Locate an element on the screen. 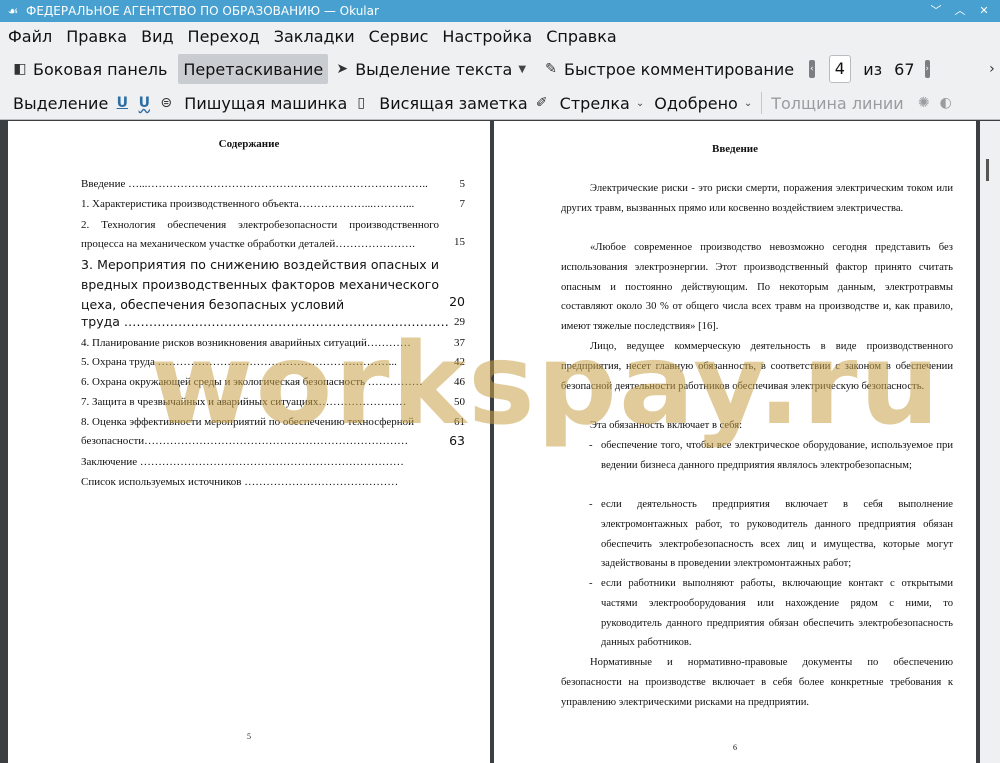  toolbar-separator is located at coordinates (762, 103).